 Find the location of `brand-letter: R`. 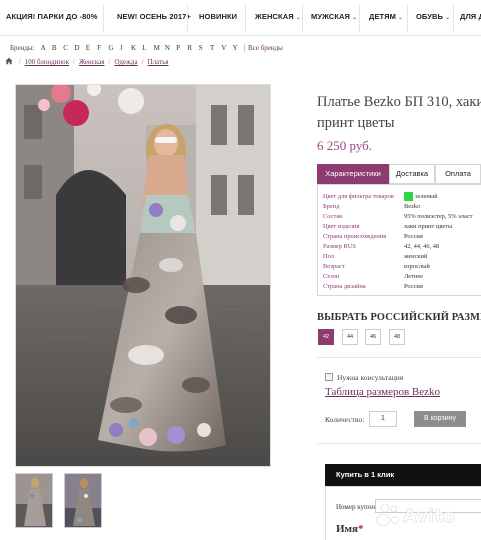

brand-letter: R is located at coordinates (192, 48).